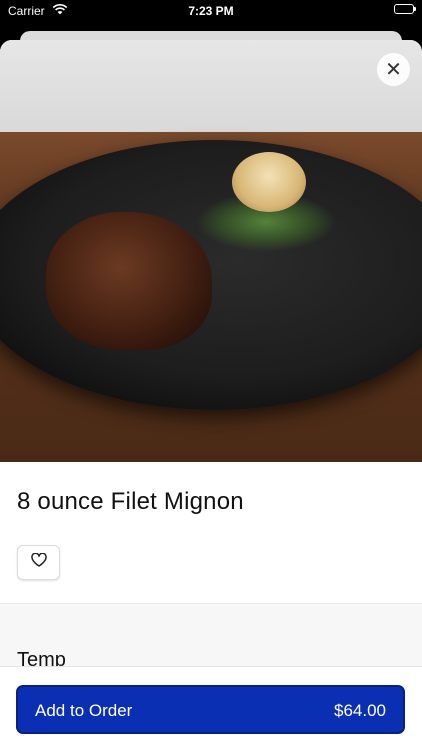  I want to click on close-button: ✕, so click(393, 69).